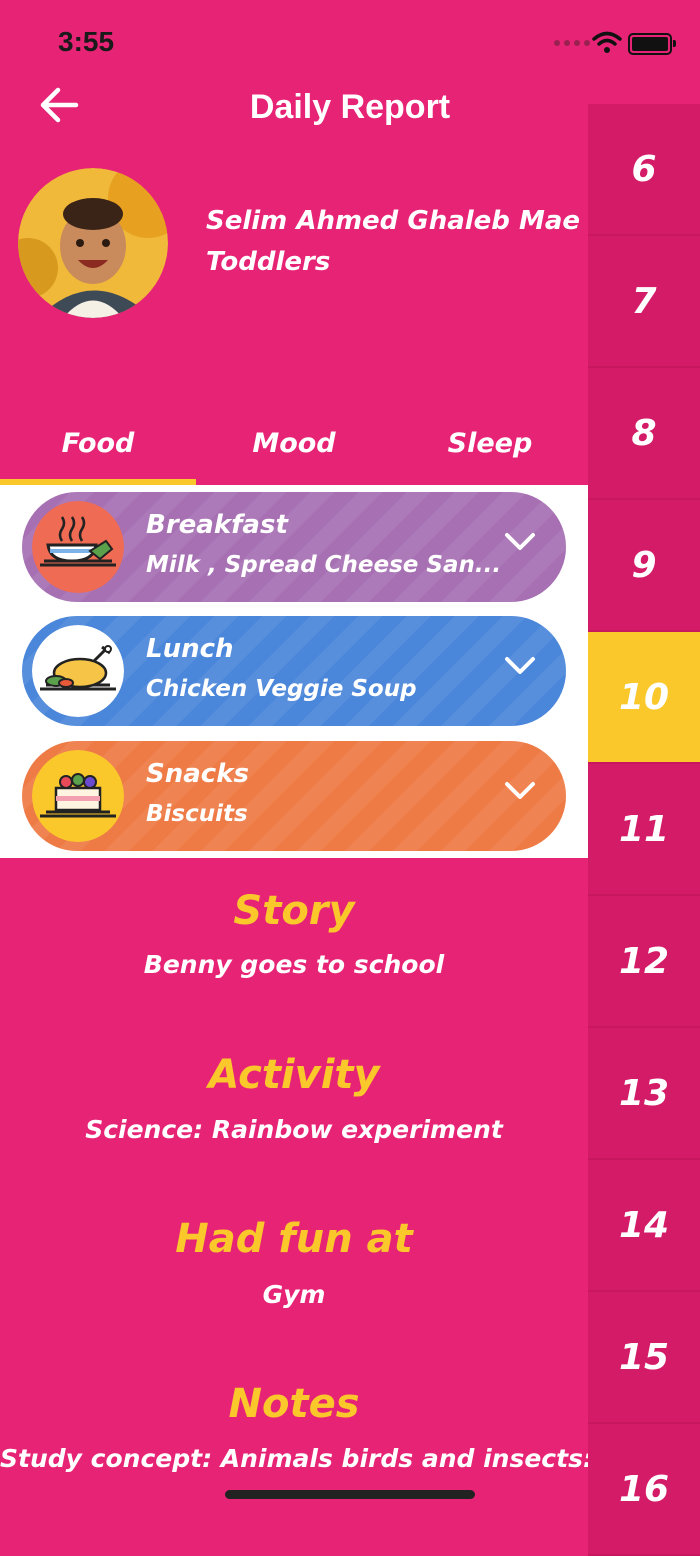 This screenshot has width=700, height=1556. Describe the element at coordinates (78, 547) in the screenshot. I see `breakfast-bowl-icon` at that location.